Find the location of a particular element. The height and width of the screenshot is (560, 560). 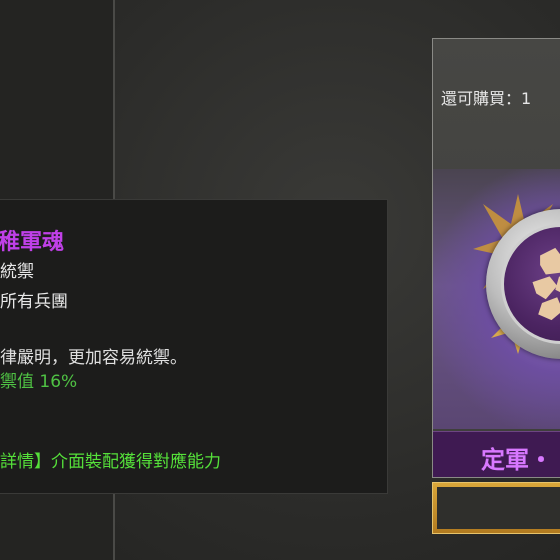

buy-button-inner is located at coordinates (498, 508).